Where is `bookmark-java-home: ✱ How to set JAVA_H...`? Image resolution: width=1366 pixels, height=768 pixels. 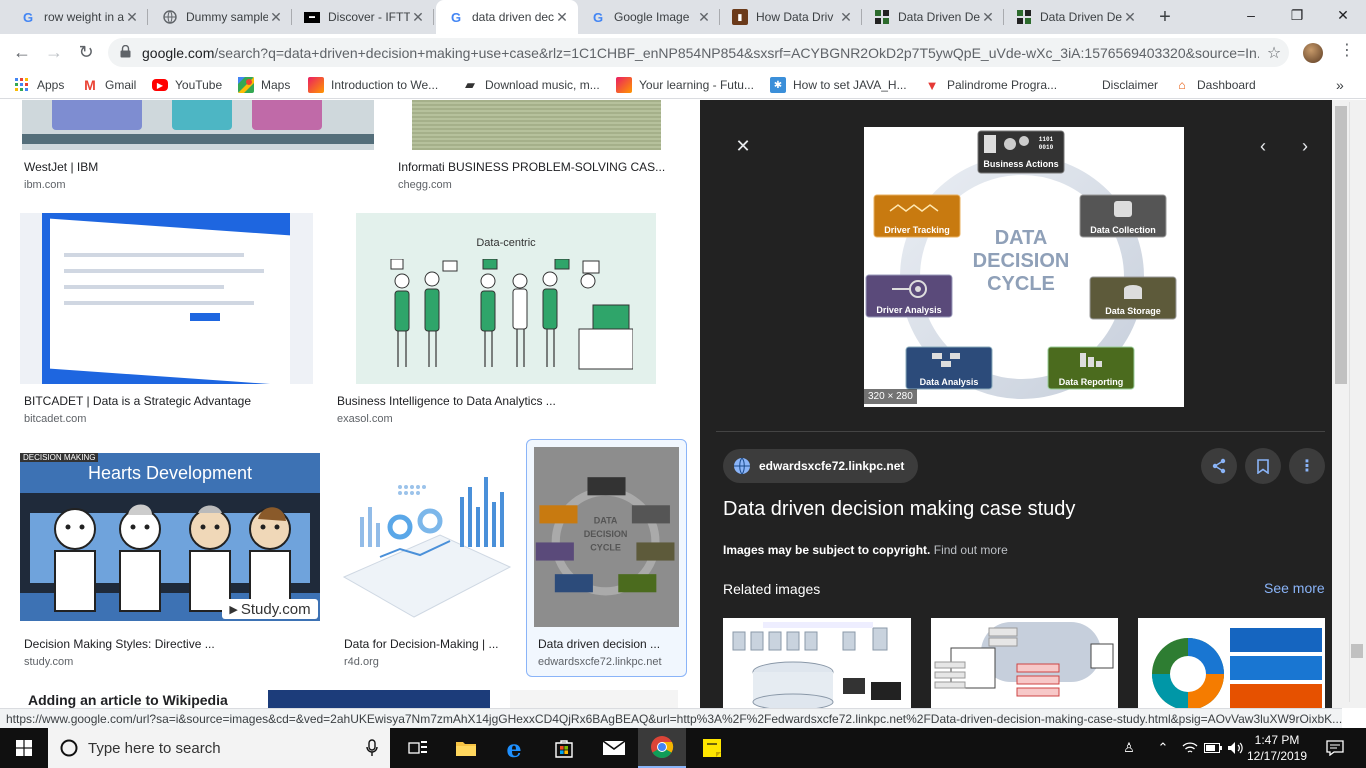 bookmark-java-home: ✱ How to set JAVA_H... is located at coordinates (838, 85).